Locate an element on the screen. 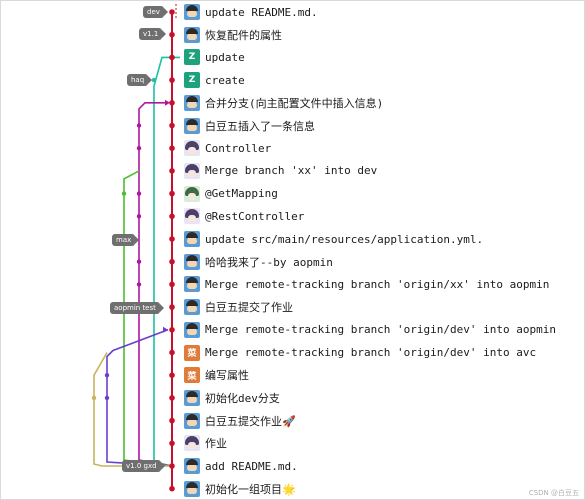 This screenshot has width=585, height=500. commit-row: 作业 is located at coordinates (205, 443).